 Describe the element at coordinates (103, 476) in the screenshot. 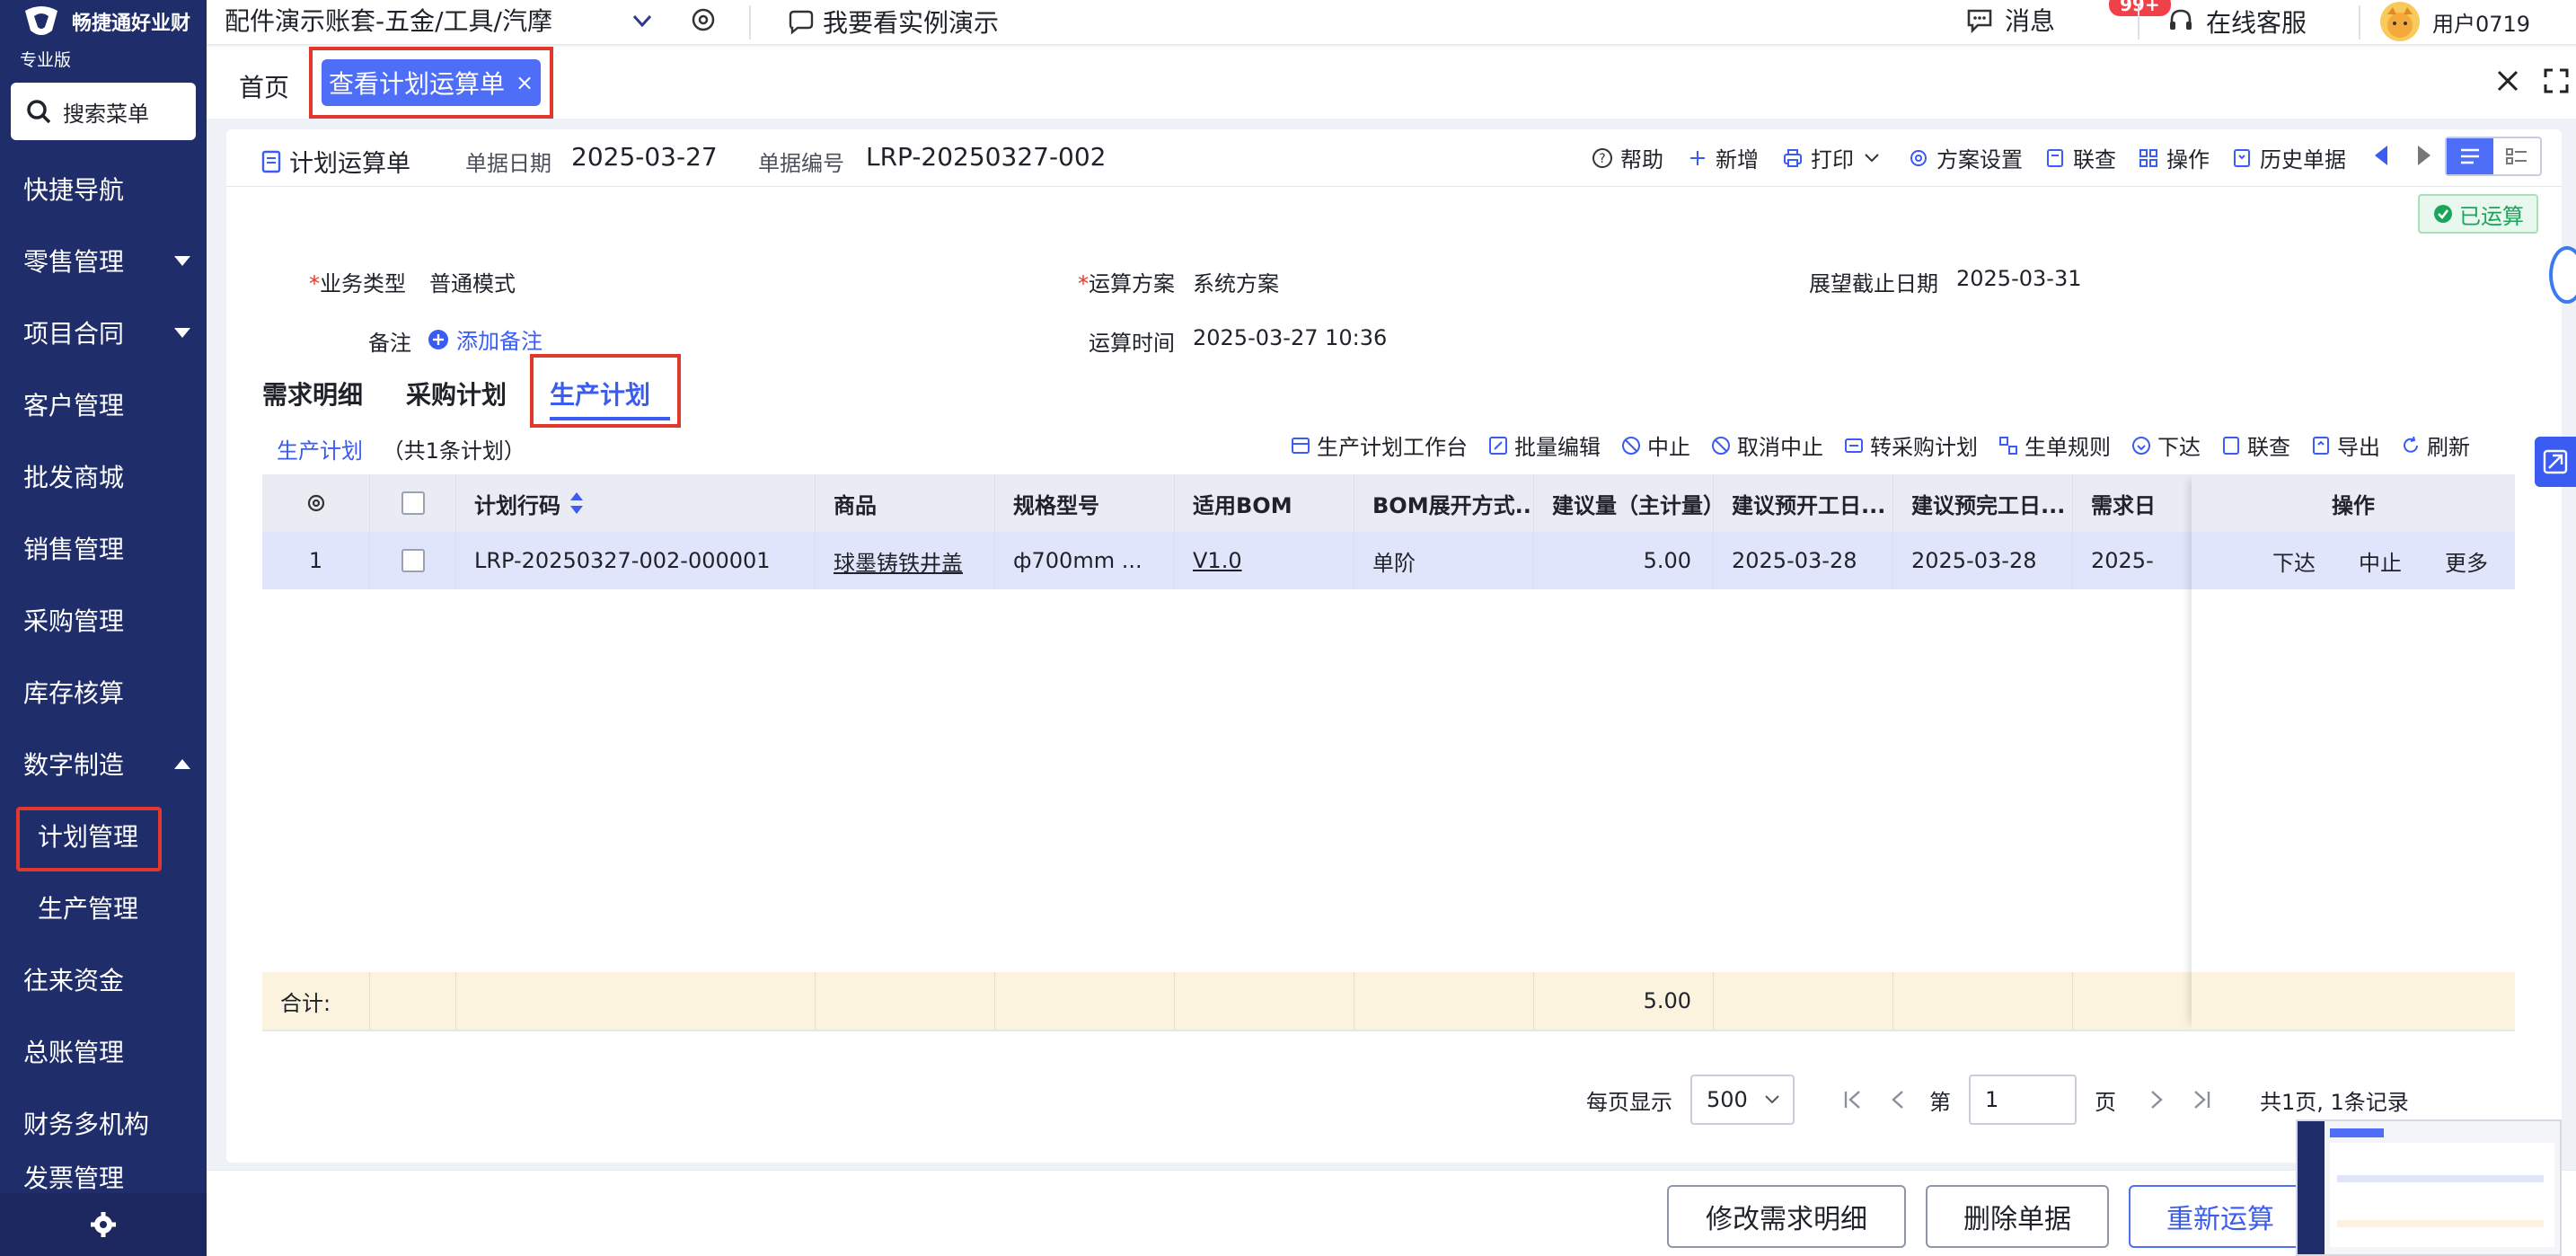

I see `sidebar-item-wholesale: 批发商城` at that location.